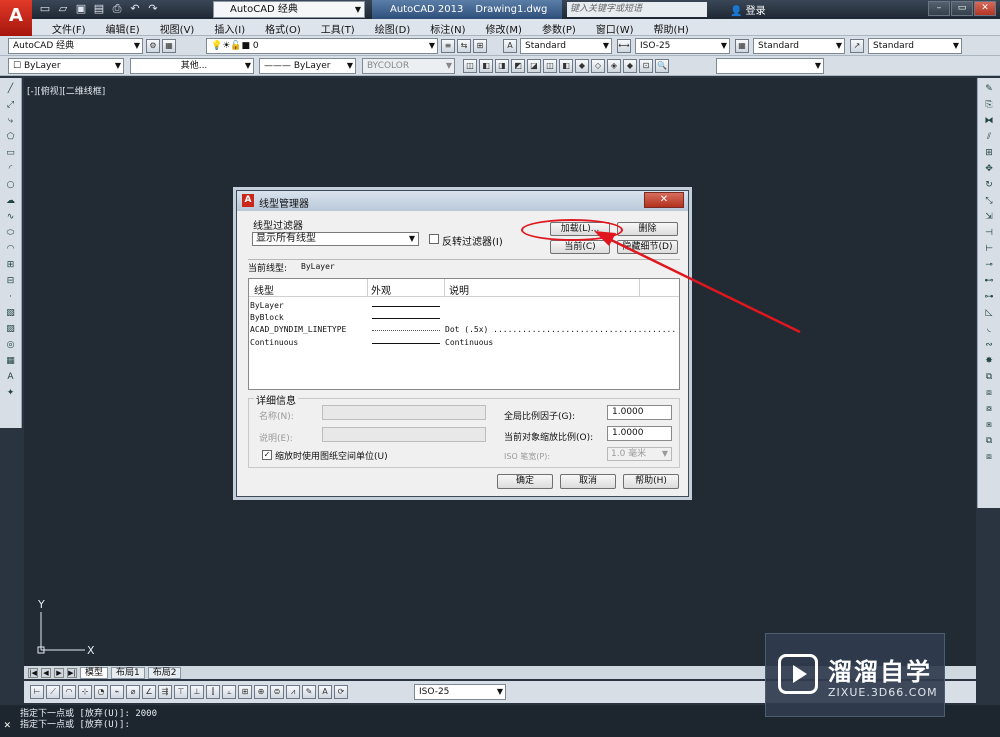  What do you see at coordinates (647, 247) in the screenshot?
I see `hide-details-button: 隐藏细节(D)` at bounding box center [647, 247].